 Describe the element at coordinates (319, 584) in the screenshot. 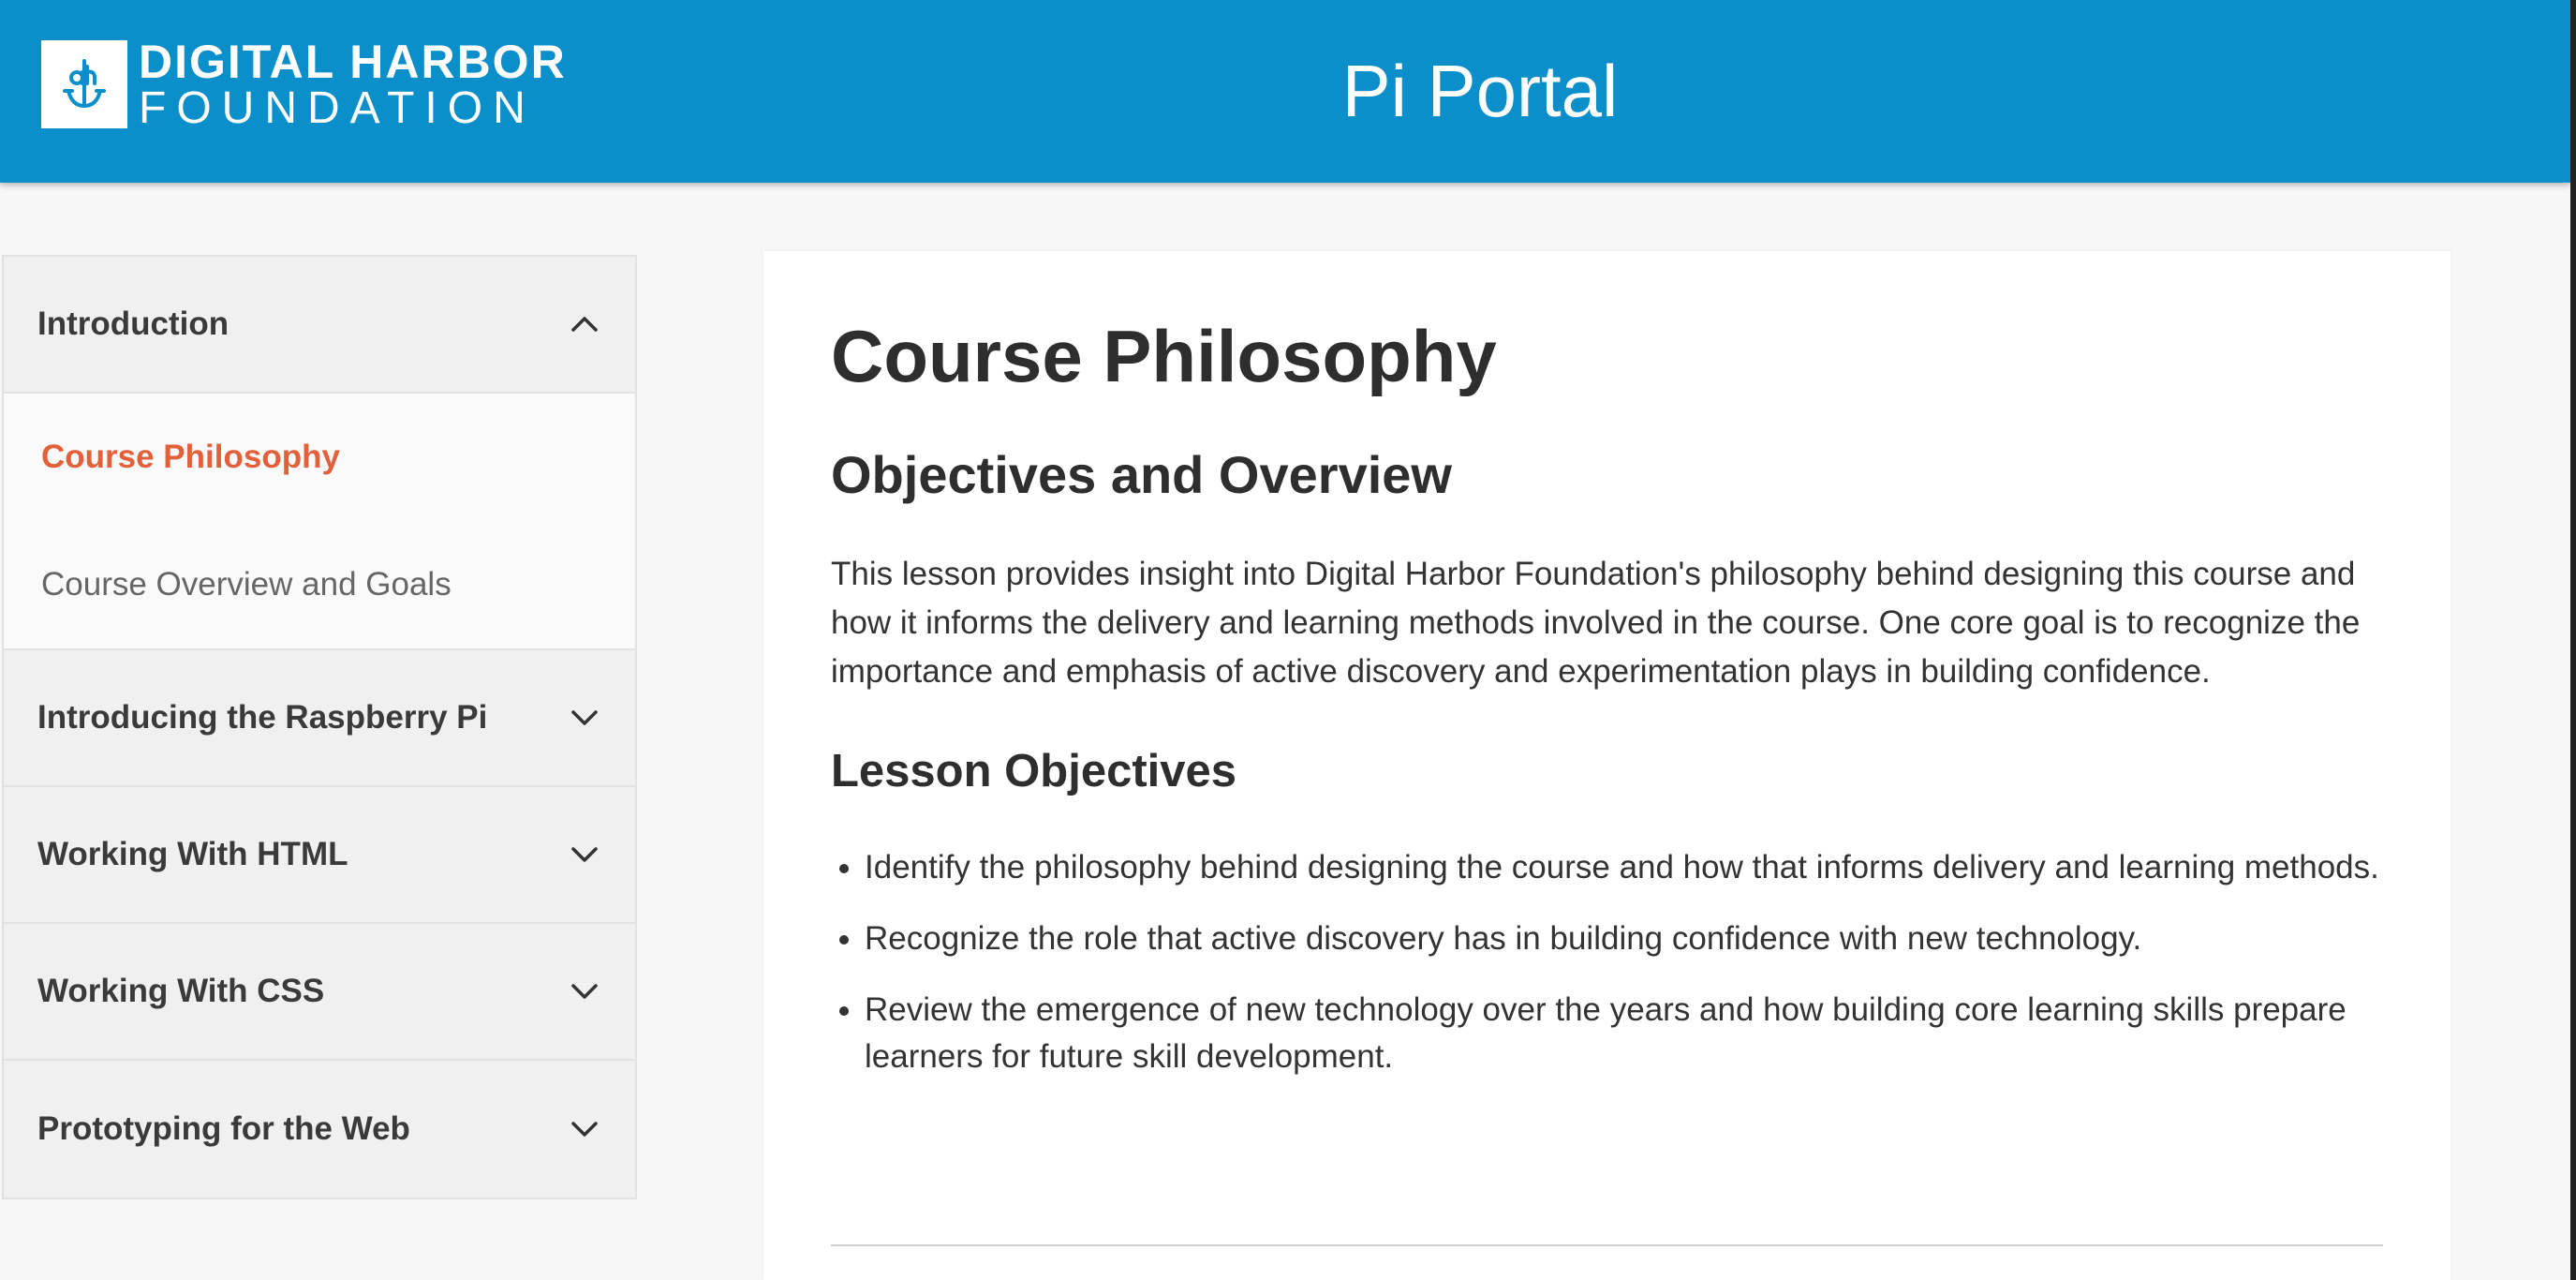

I see `sidebar-item-course-overview: Course Overview and Goals` at that location.